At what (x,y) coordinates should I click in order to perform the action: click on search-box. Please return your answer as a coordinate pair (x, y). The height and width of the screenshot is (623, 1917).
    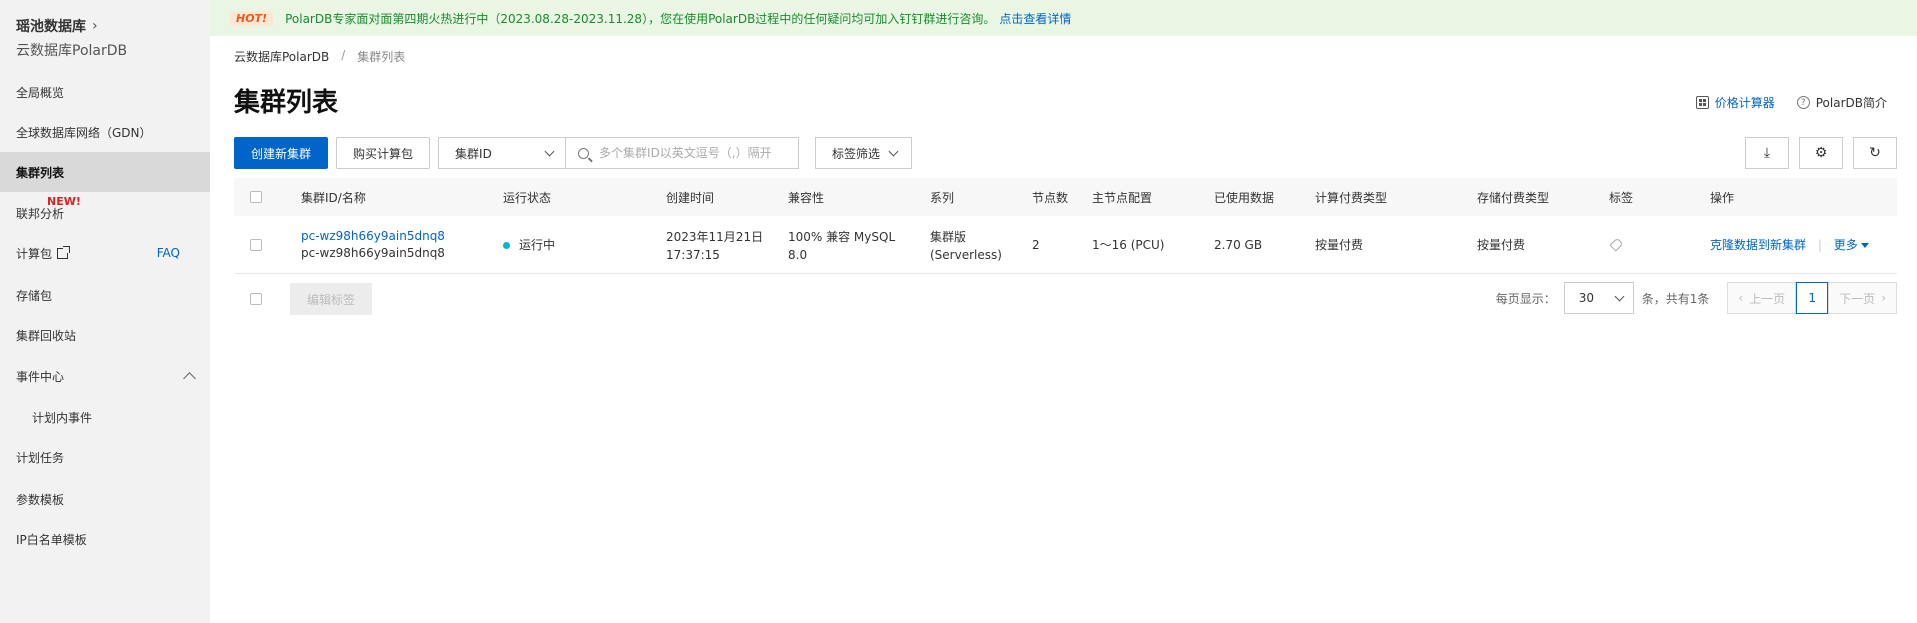
    Looking at the image, I should click on (683, 153).